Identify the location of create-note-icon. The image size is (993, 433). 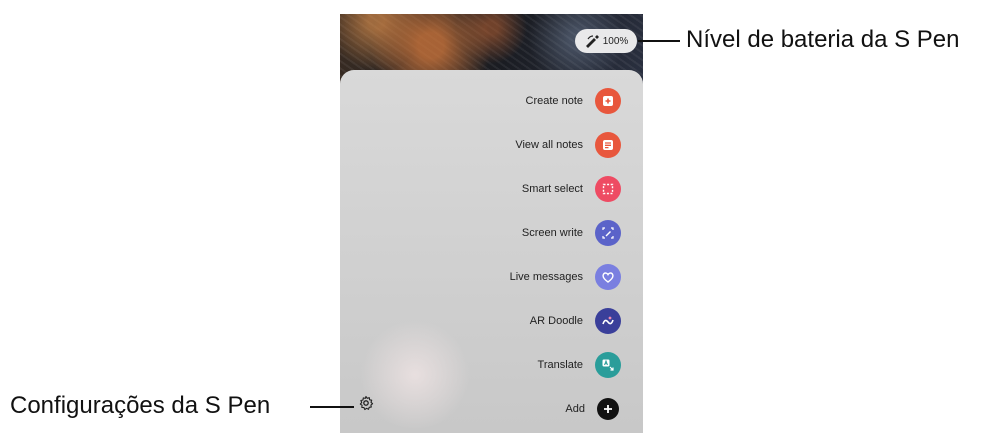
(608, 101).